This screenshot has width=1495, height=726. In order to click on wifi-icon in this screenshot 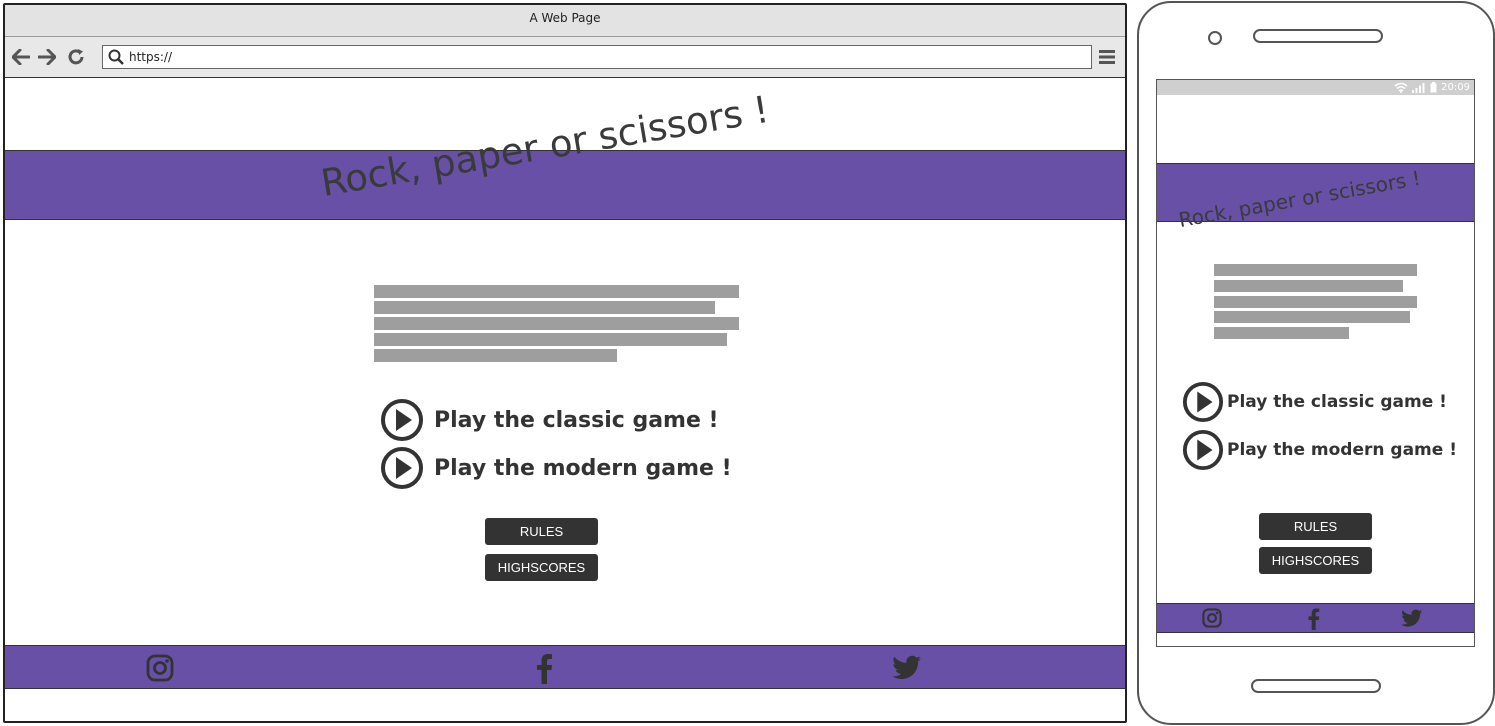, I will do `click(1401, 87)`.